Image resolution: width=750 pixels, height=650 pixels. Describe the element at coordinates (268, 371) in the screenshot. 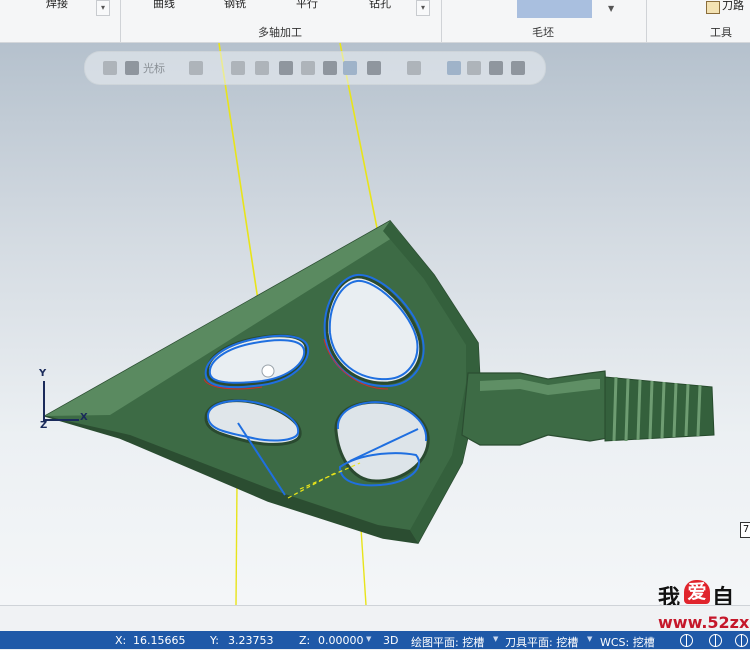

I see `move-gizmo-icon` at that location.